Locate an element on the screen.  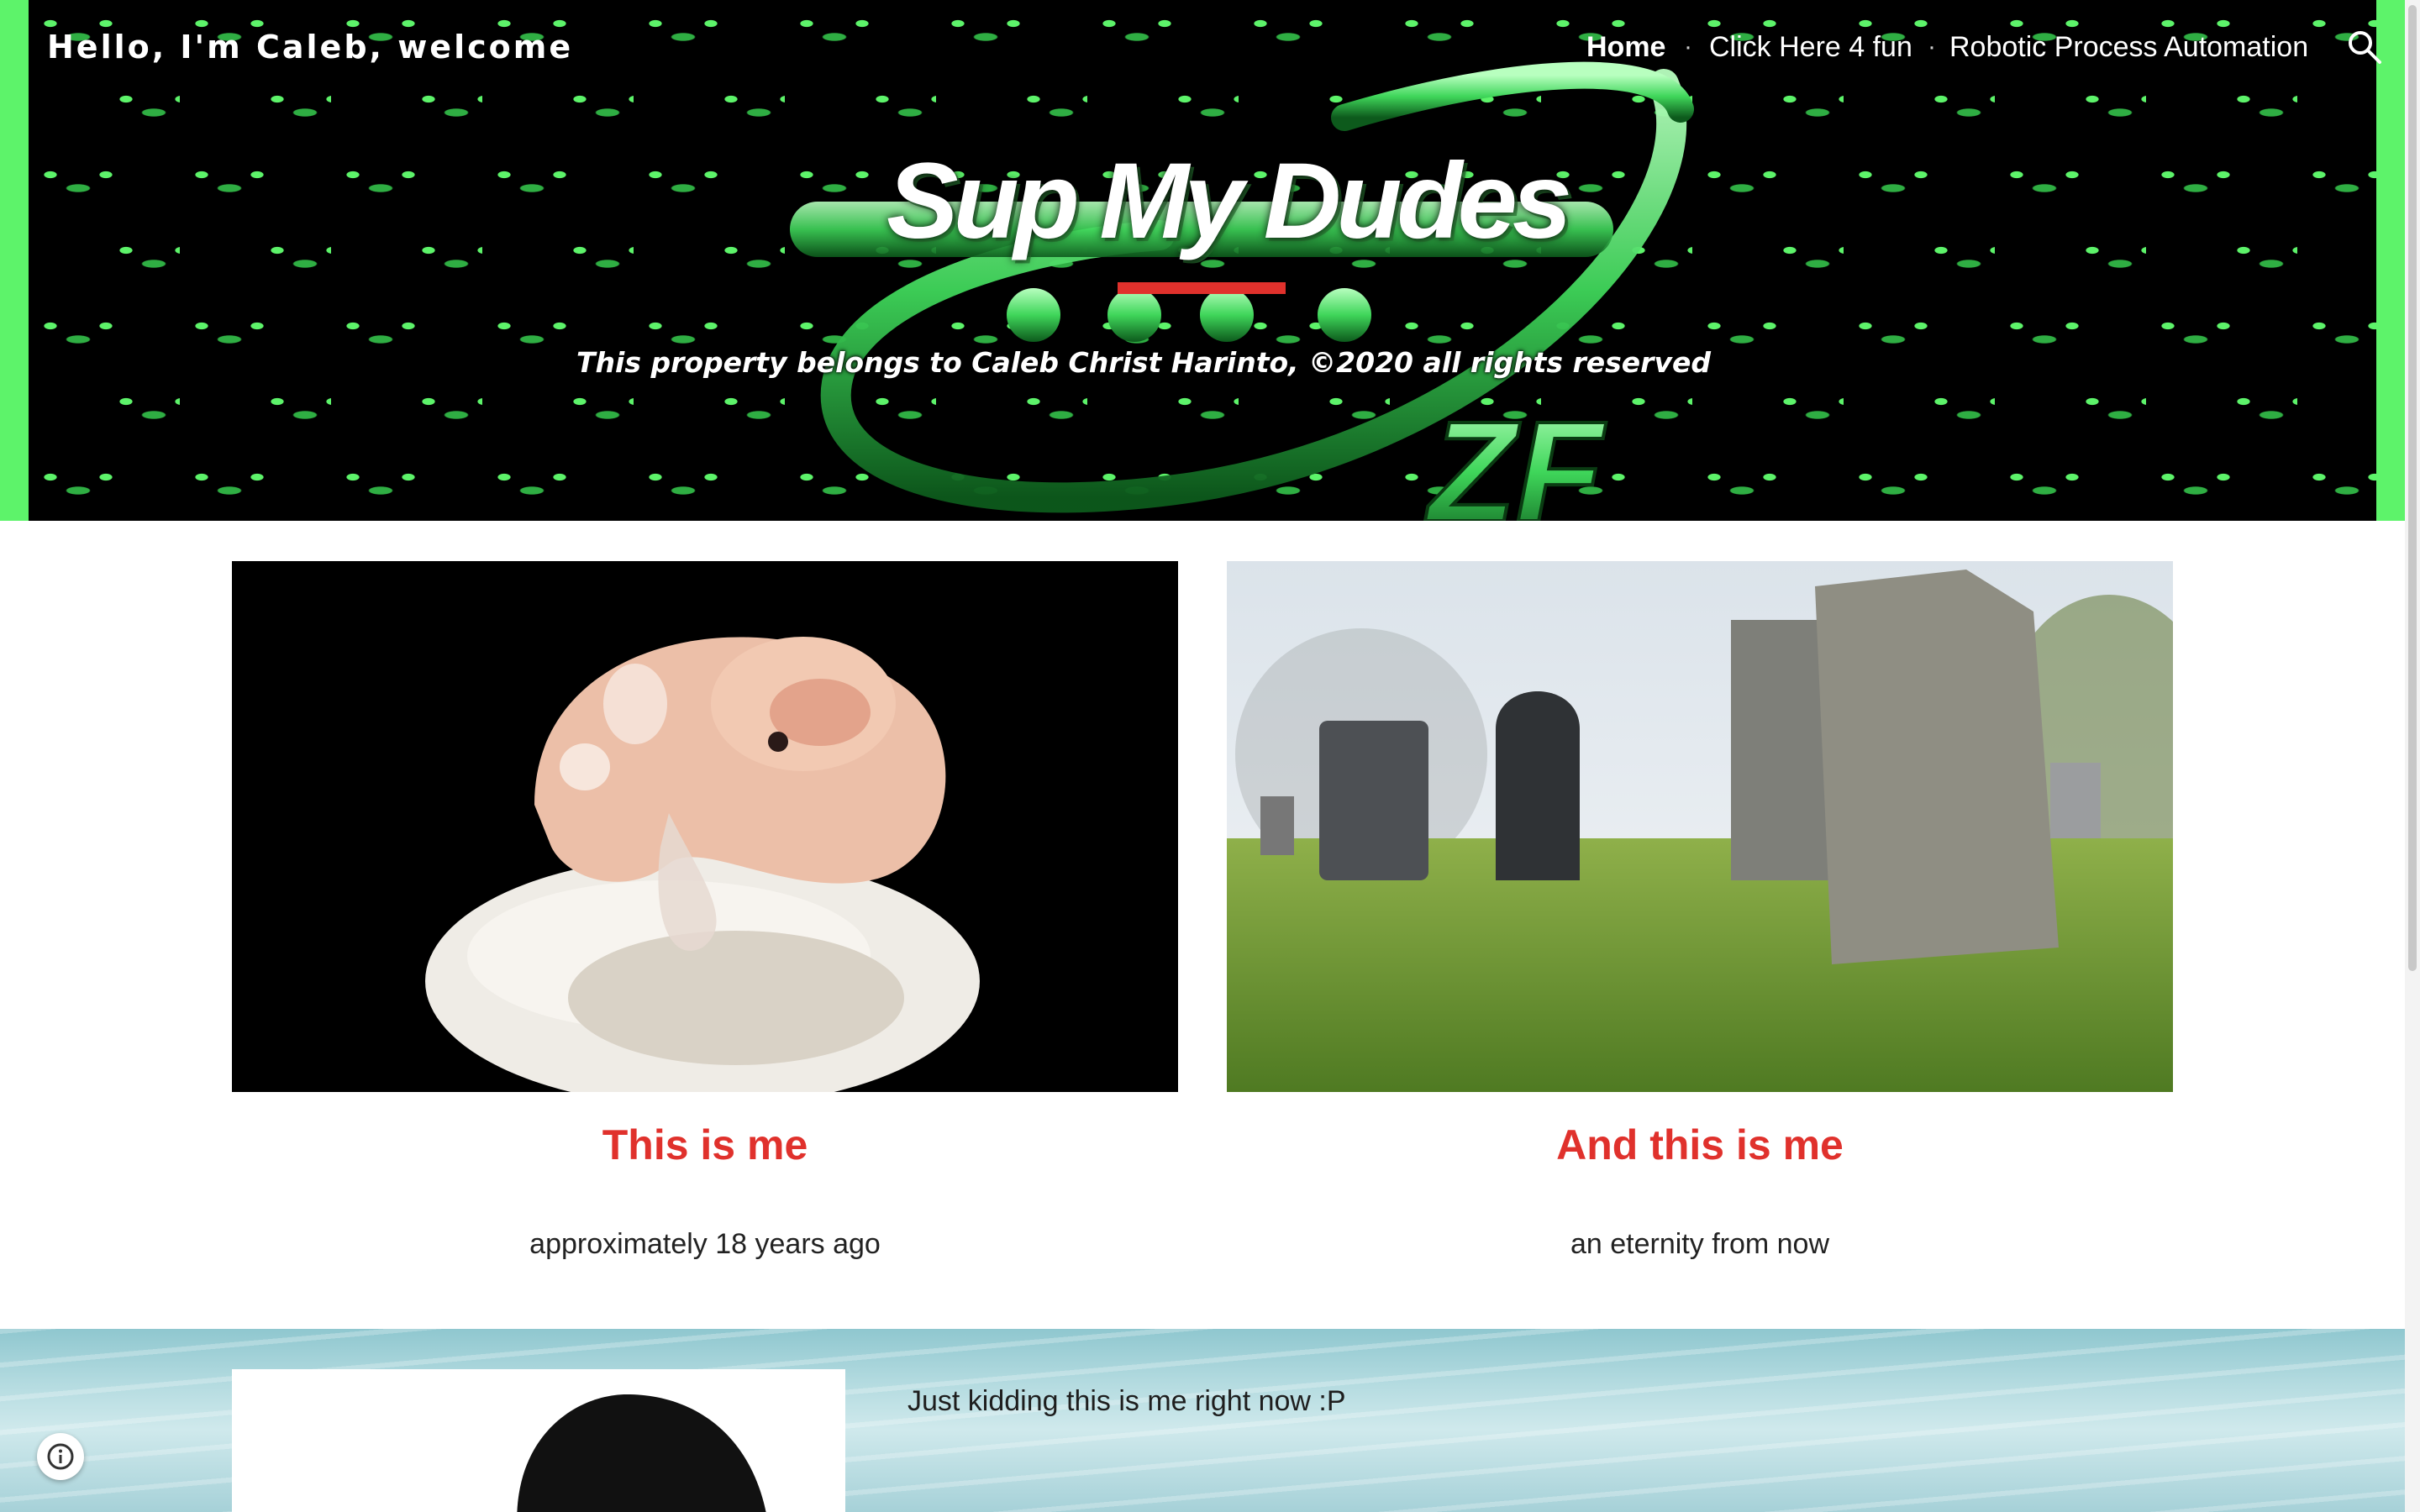
card-heading-1: This is me is located at coordinates (705, 1144).